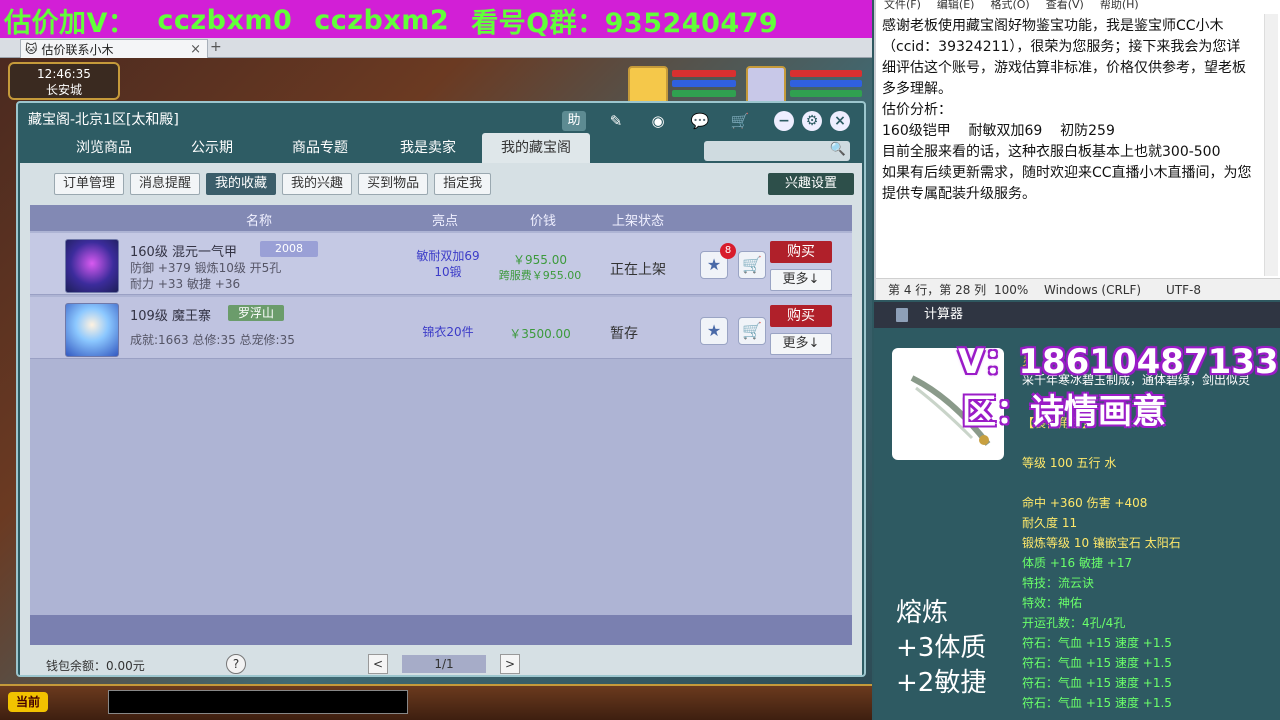 This screenshot has width=1280, height=720. I want to click on armor-item-icon, so click(92, 266).